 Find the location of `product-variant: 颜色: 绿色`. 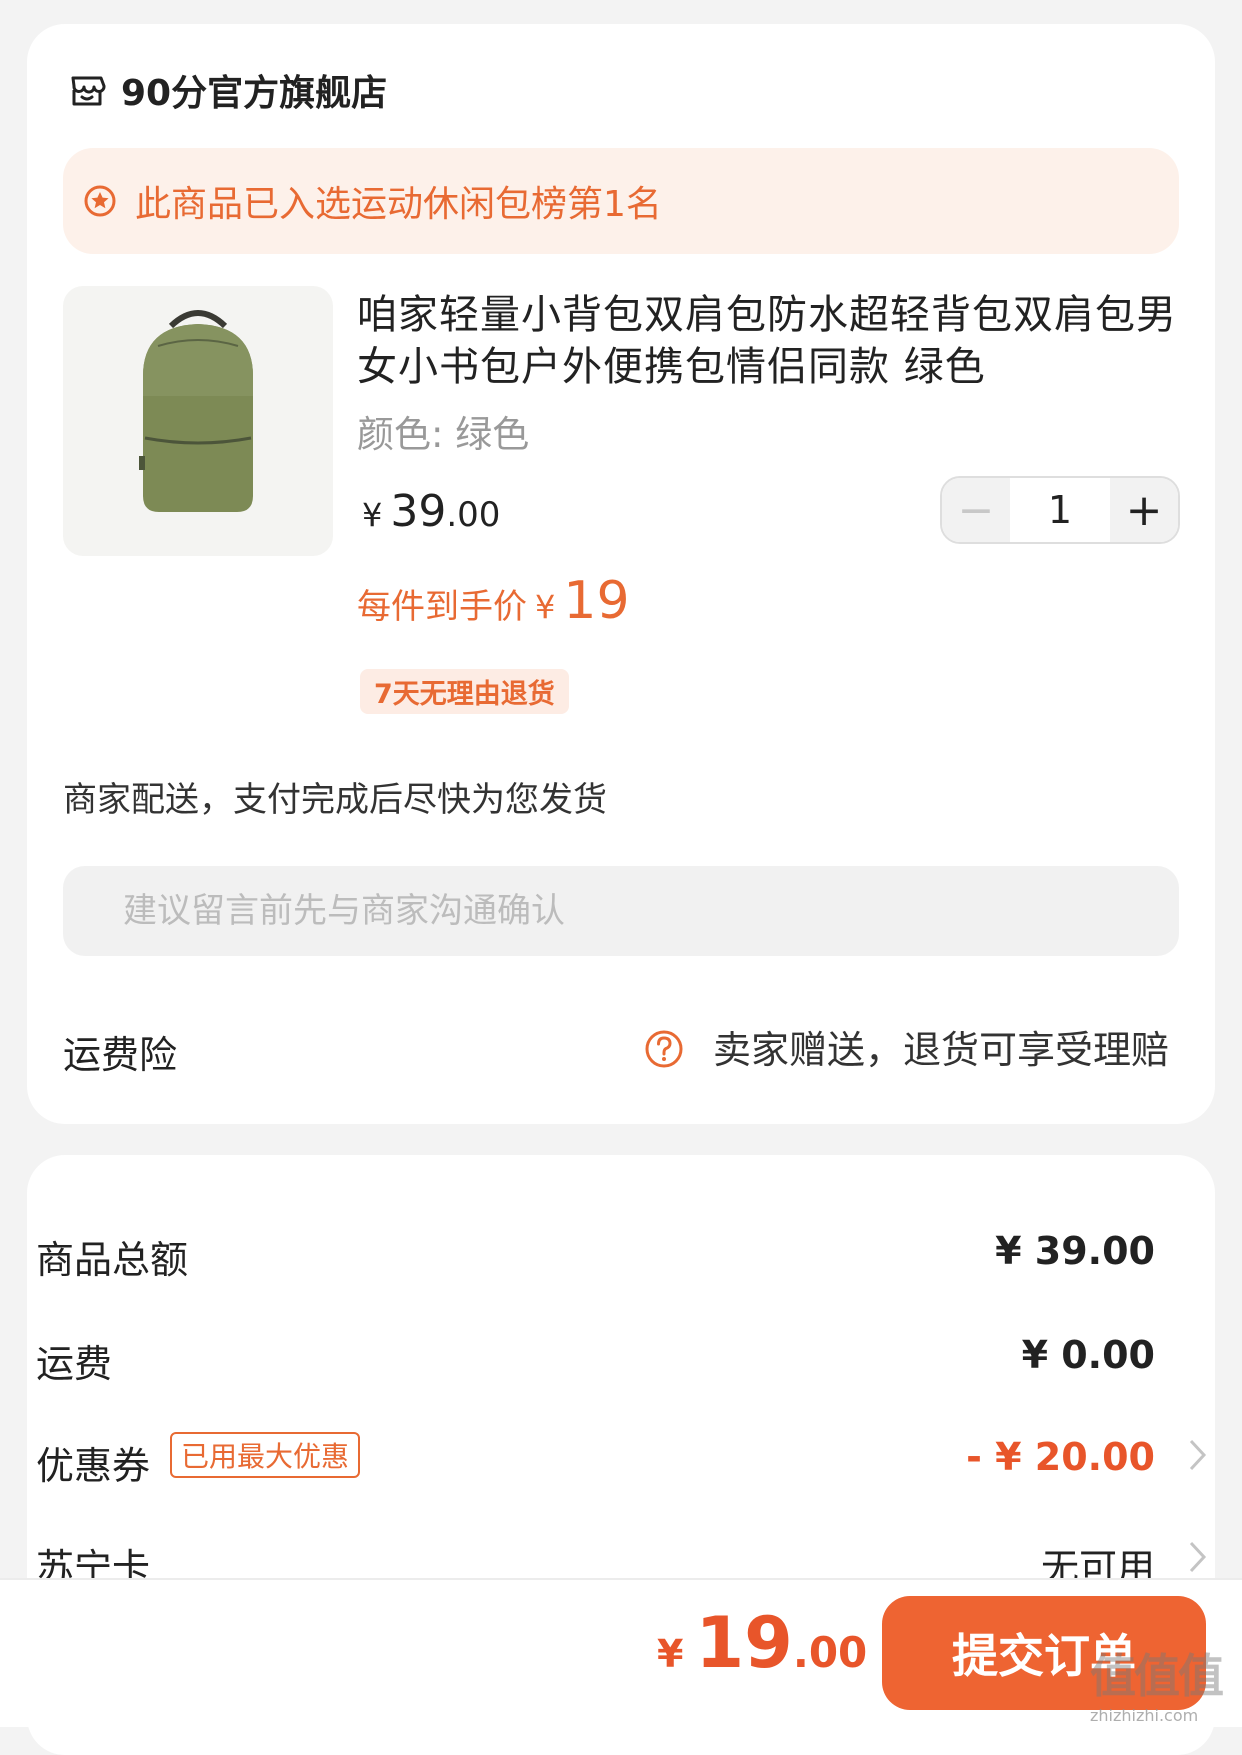

product-variant: 颜色: 绿色 is located at coordinates (443, 434).